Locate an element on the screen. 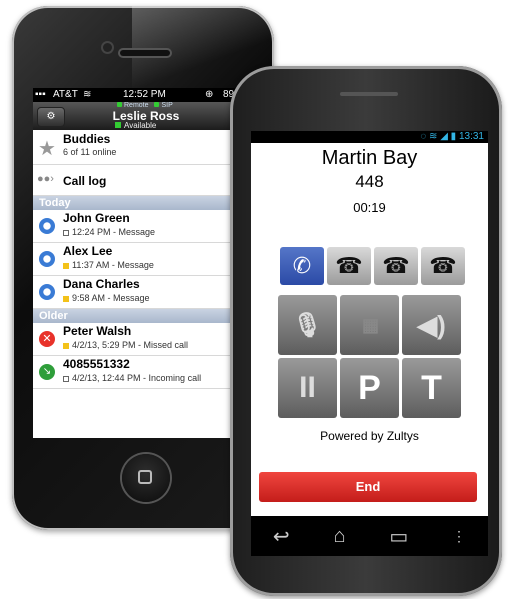 The height and width of the screenshot is (599, 508). carrier-label: AT&T is located at coordinates (65, 94).